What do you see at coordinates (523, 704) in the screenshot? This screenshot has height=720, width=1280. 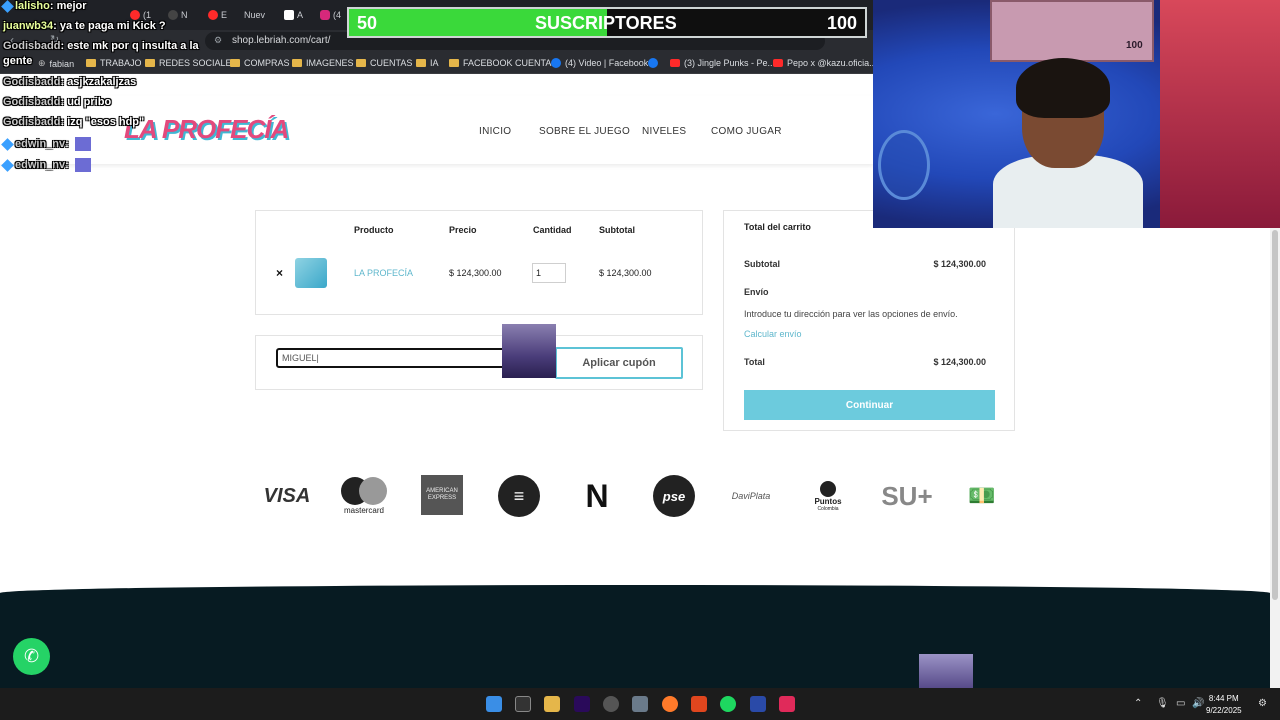 I see `epic-games-icon` at bounding box center [523, 704].